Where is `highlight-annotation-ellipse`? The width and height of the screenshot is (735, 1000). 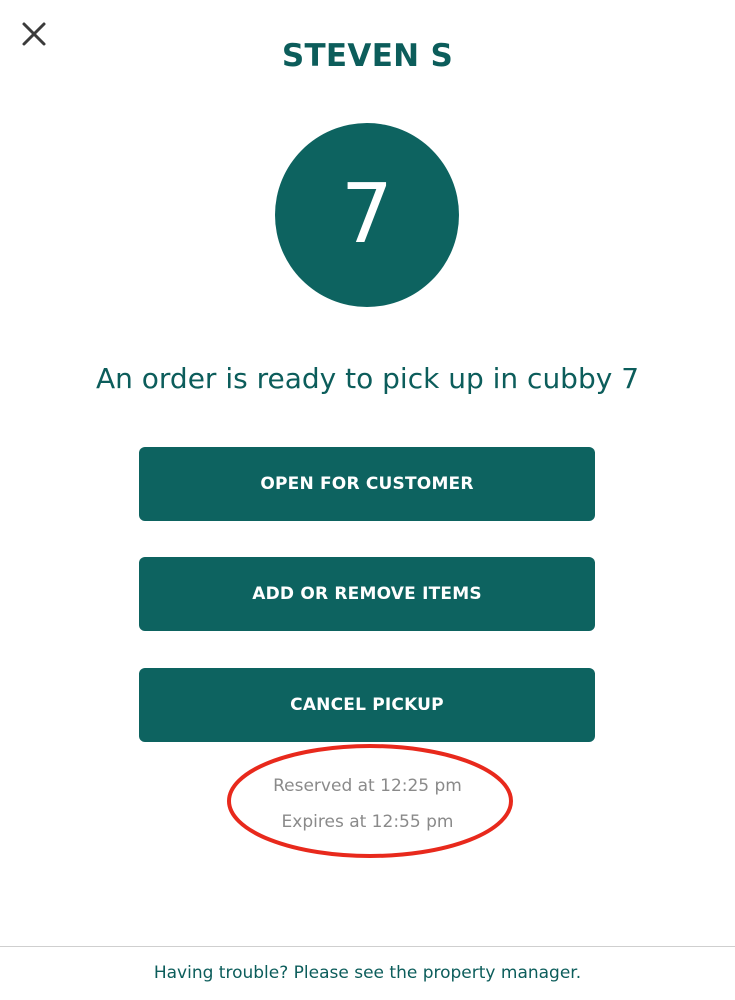 highlight-annotation-ellipse is located at coordinates (370, 801).